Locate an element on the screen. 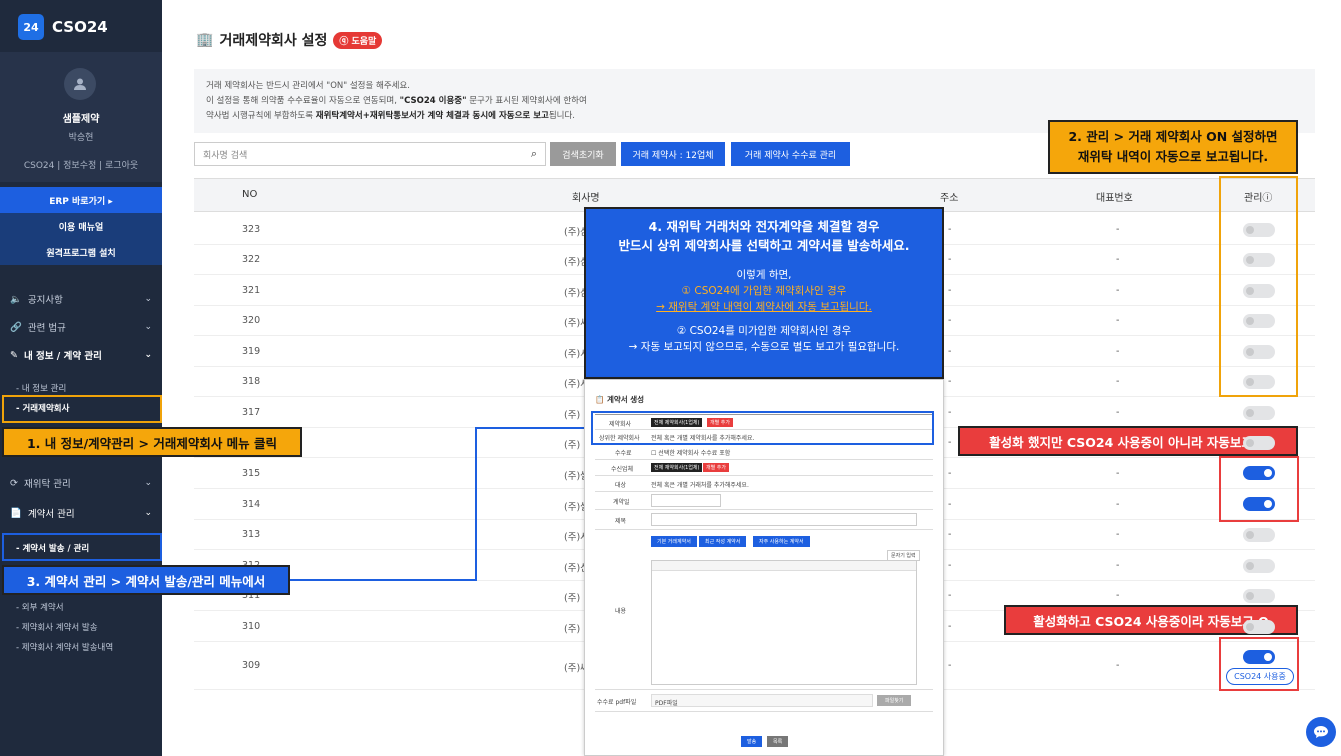  fee-checkbox: ☐ 선택한 제약회사 수수료 포함 is located at coordinates (690, 452).